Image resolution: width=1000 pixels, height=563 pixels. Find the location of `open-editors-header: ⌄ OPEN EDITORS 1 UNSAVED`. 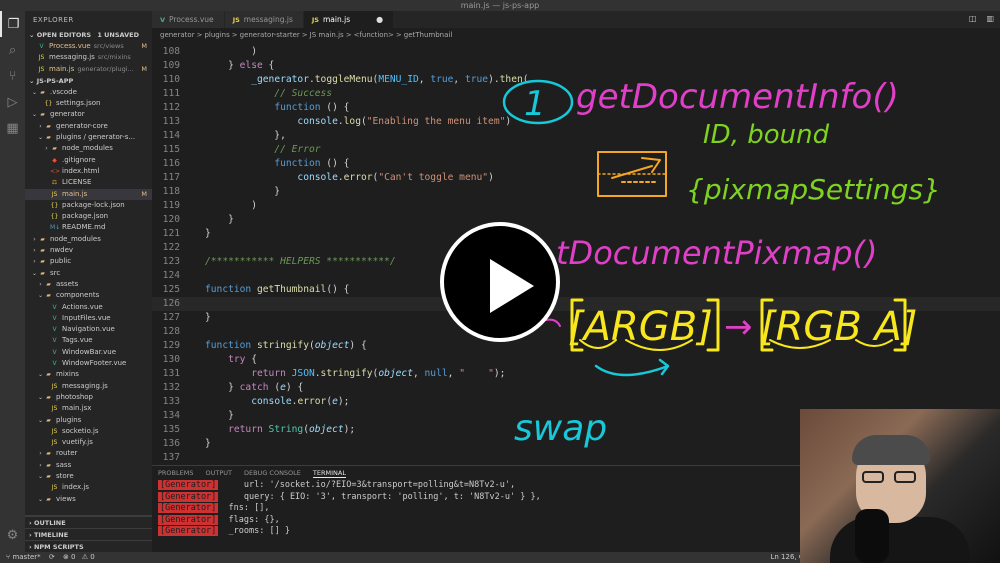

open-editors-header: ⌄ OPEN EDITORS 1 UNSAVED is located at coordinates (88, 35).